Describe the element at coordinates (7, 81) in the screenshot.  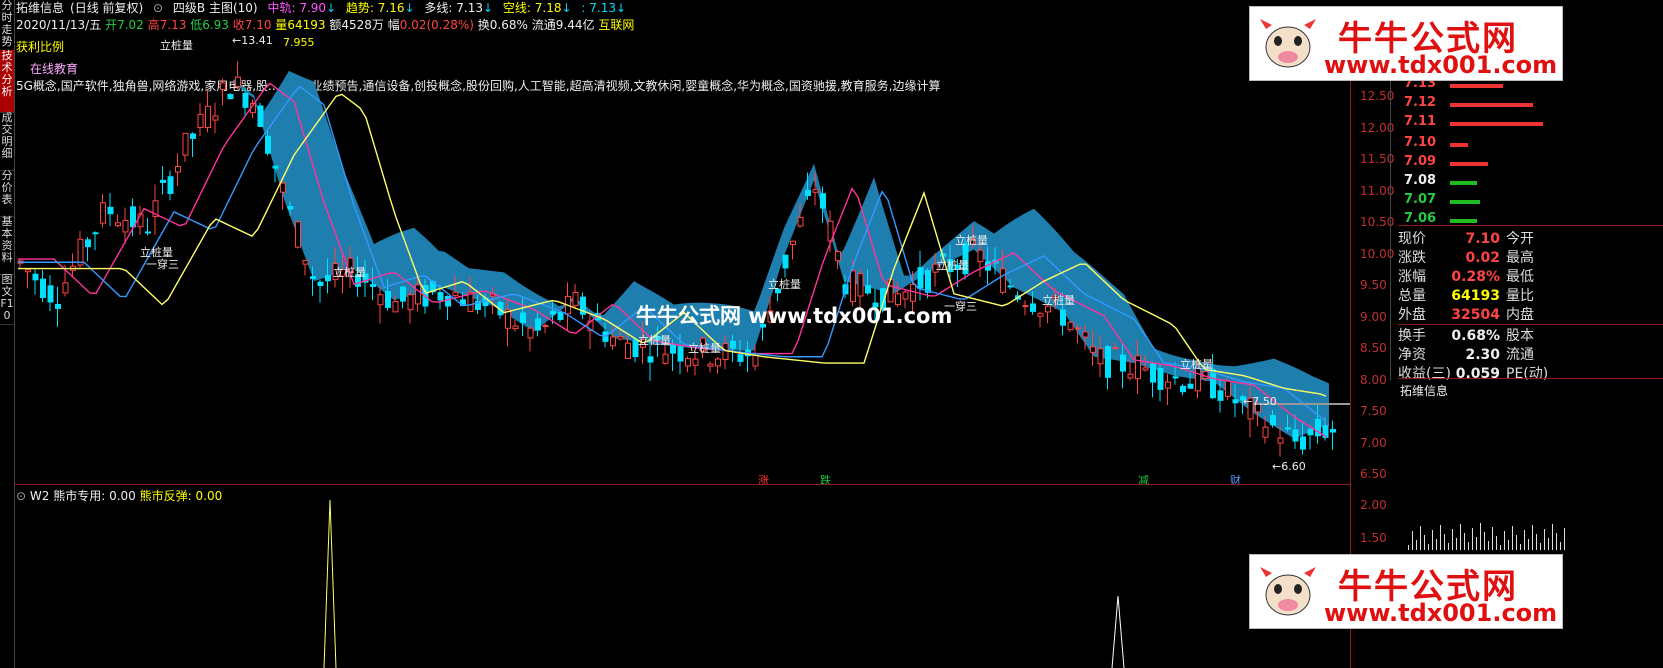
I see `tab-technical: 技术分析` at that location.